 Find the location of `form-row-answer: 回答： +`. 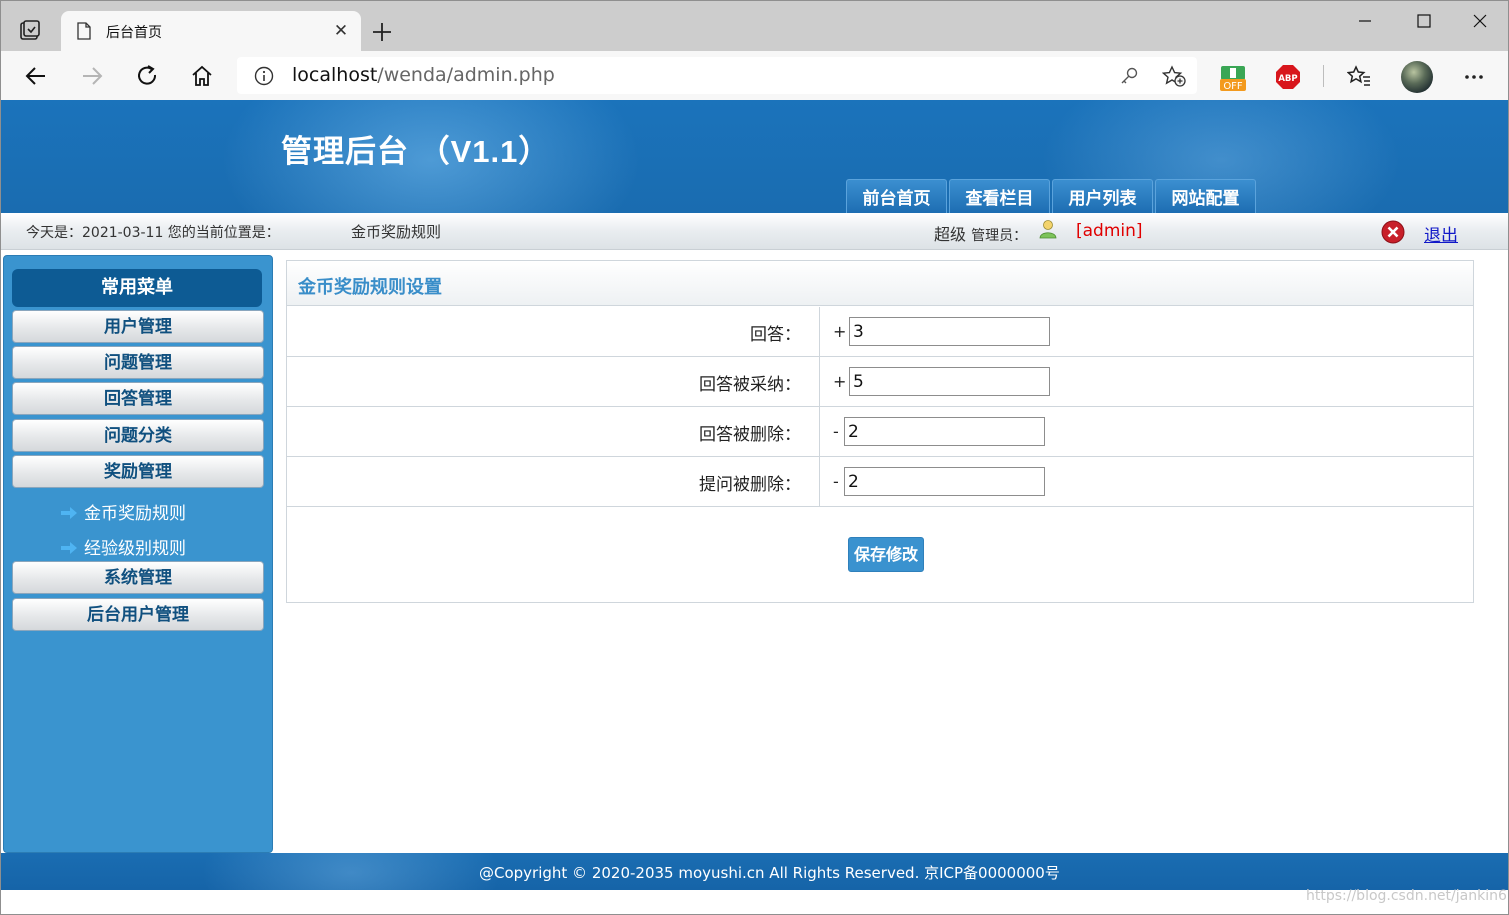

form-row-answer: 回答： + is located at coordinates (880, 332).